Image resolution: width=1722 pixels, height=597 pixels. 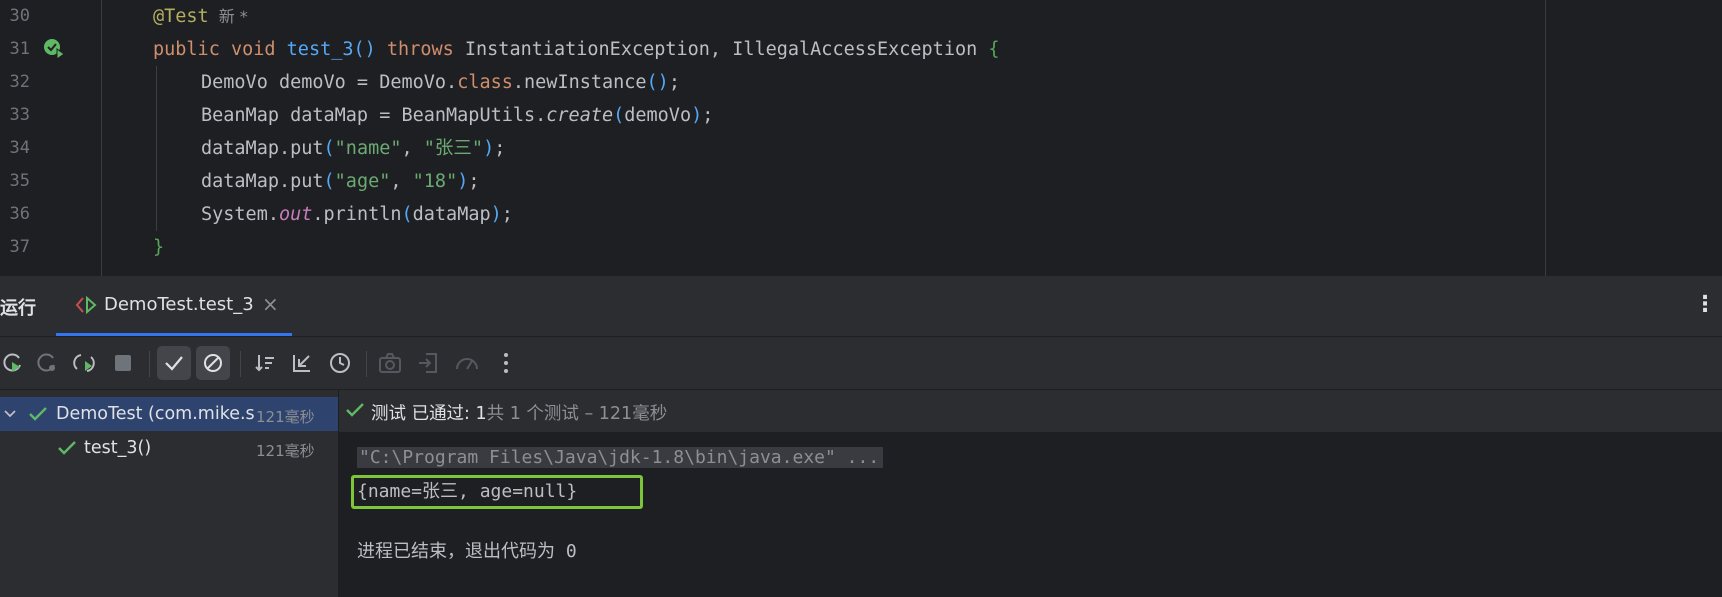 I want to click on line-number: 34, so click(x=19, y=148).